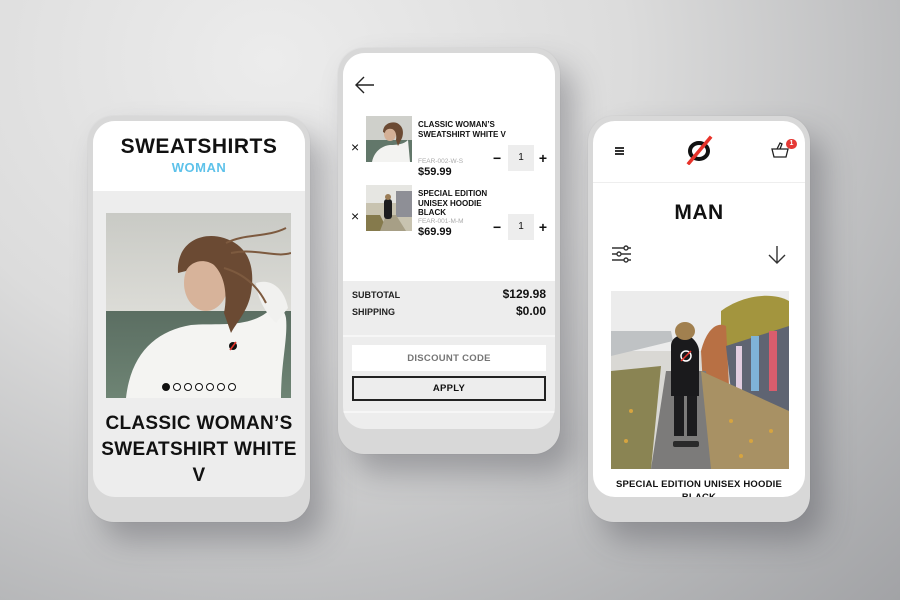  I want to click on product-name: SPECIAL EDITION UNISEX HOODIE BLACK, so click(699, 487).